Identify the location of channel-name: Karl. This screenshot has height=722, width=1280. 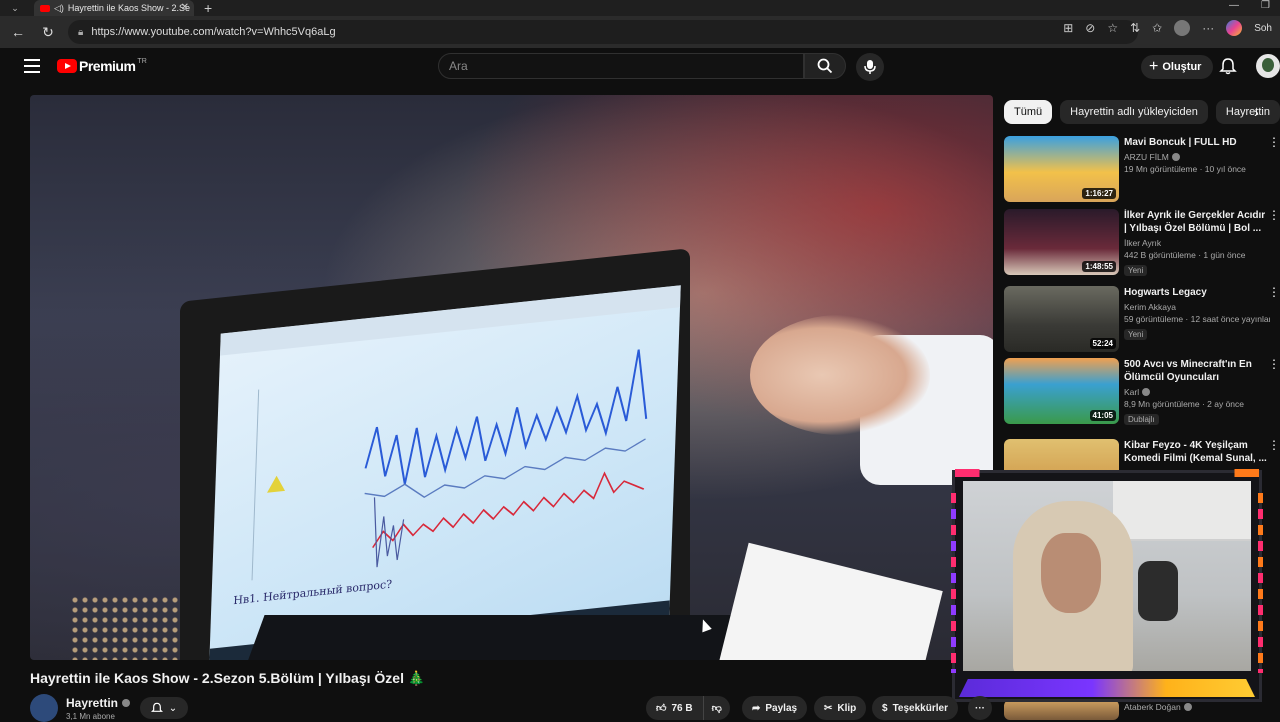
(1132, 392).